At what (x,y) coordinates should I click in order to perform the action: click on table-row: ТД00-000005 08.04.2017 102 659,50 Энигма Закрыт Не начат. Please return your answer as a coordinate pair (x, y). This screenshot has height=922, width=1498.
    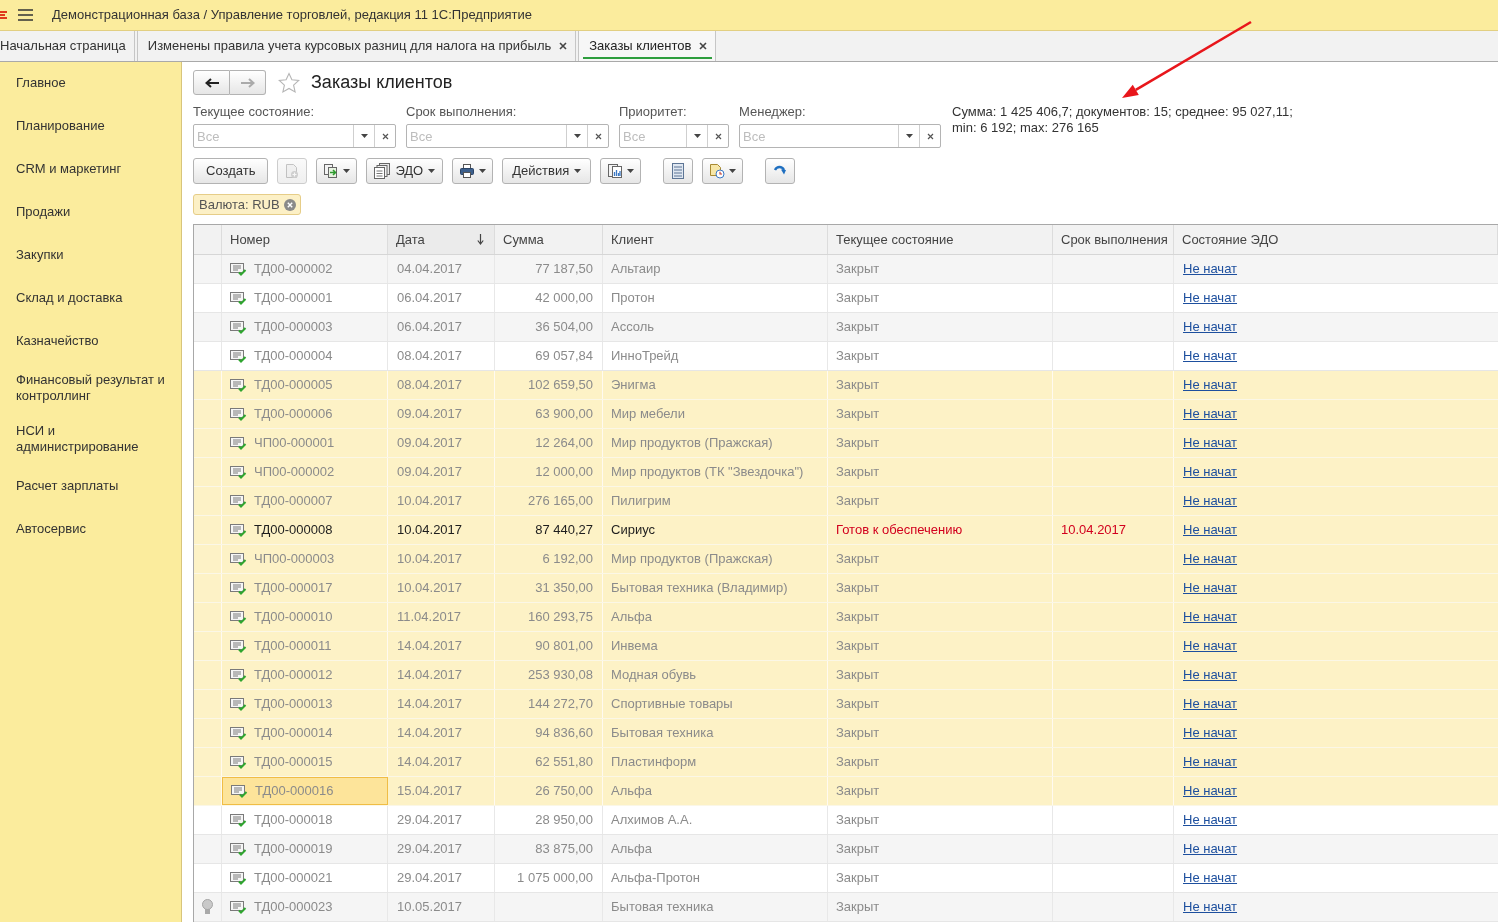
    Looking at the image, I should click on (846, 385).